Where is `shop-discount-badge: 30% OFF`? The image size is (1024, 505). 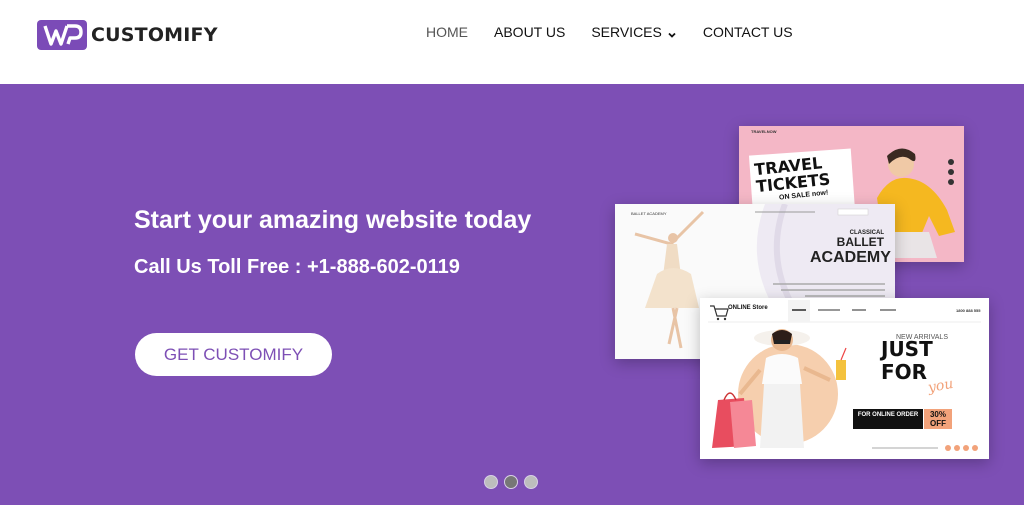 shop-discount-badge: 30% OFF is located at coordinates (938, 419).